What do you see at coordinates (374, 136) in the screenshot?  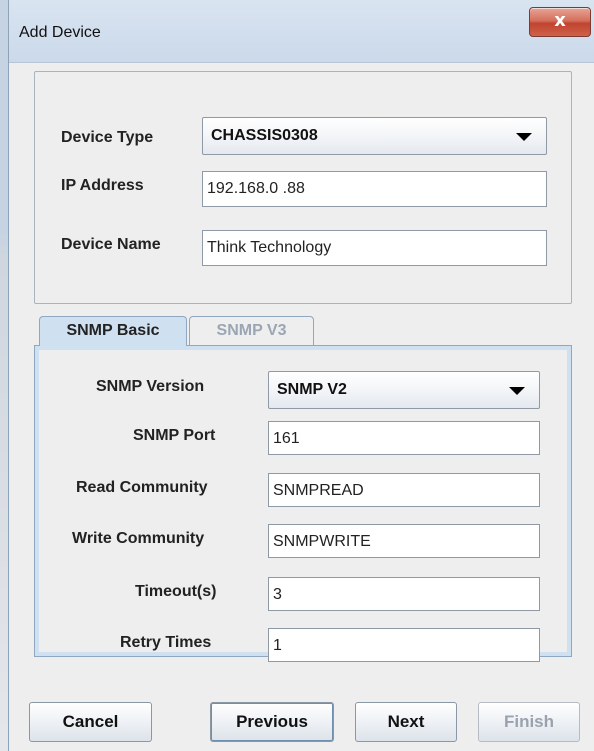 I see `device-type-select: CHASSIS0308` at bounding box center [374, 136].